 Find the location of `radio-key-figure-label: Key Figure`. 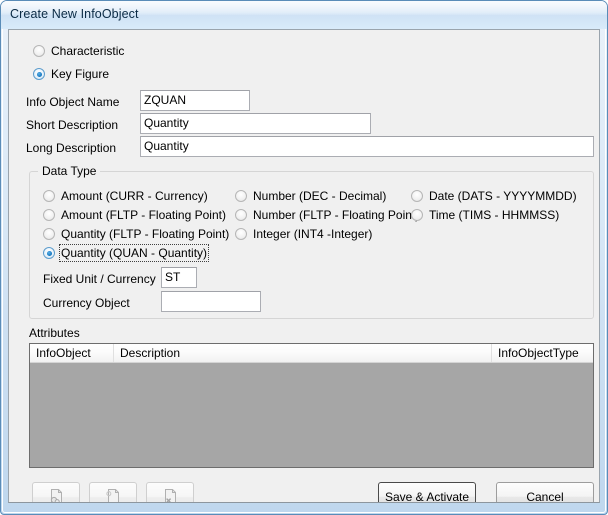

radio-key-figure-label: Key Figure is located at coordinates (80, 74).